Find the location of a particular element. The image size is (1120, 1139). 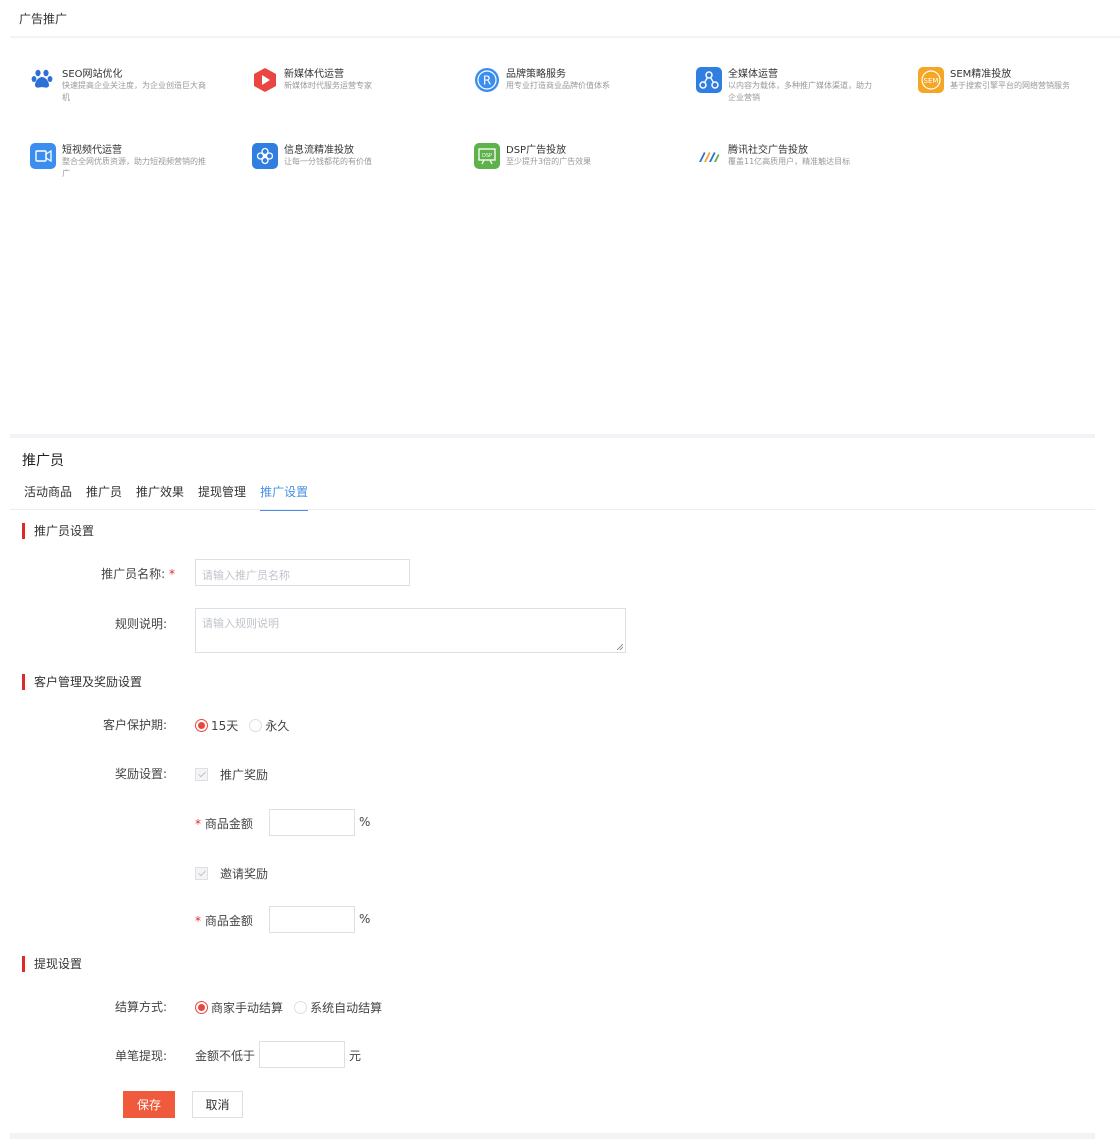

service-card-tencent: 腾讯社交广告投放 覆盖11亿高质用户，精准触达目标 is located at coordinates (796, 168).